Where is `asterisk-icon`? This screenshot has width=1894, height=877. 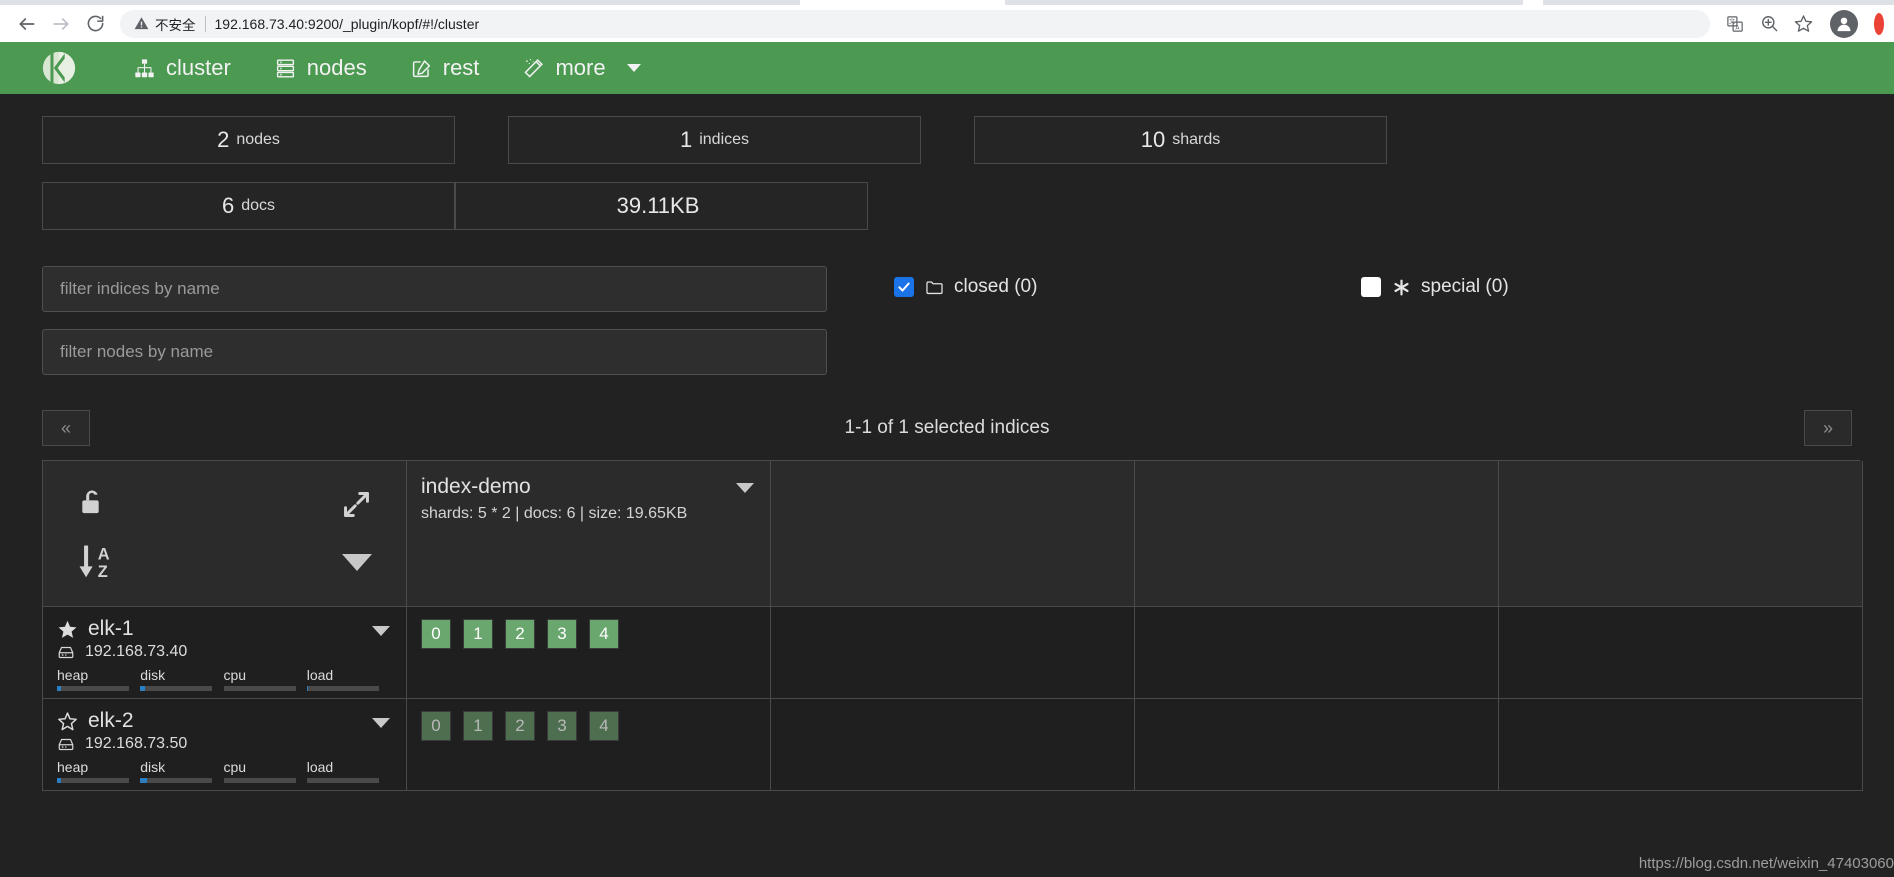
asterisk-icon is located at coordinates (1401, 287).